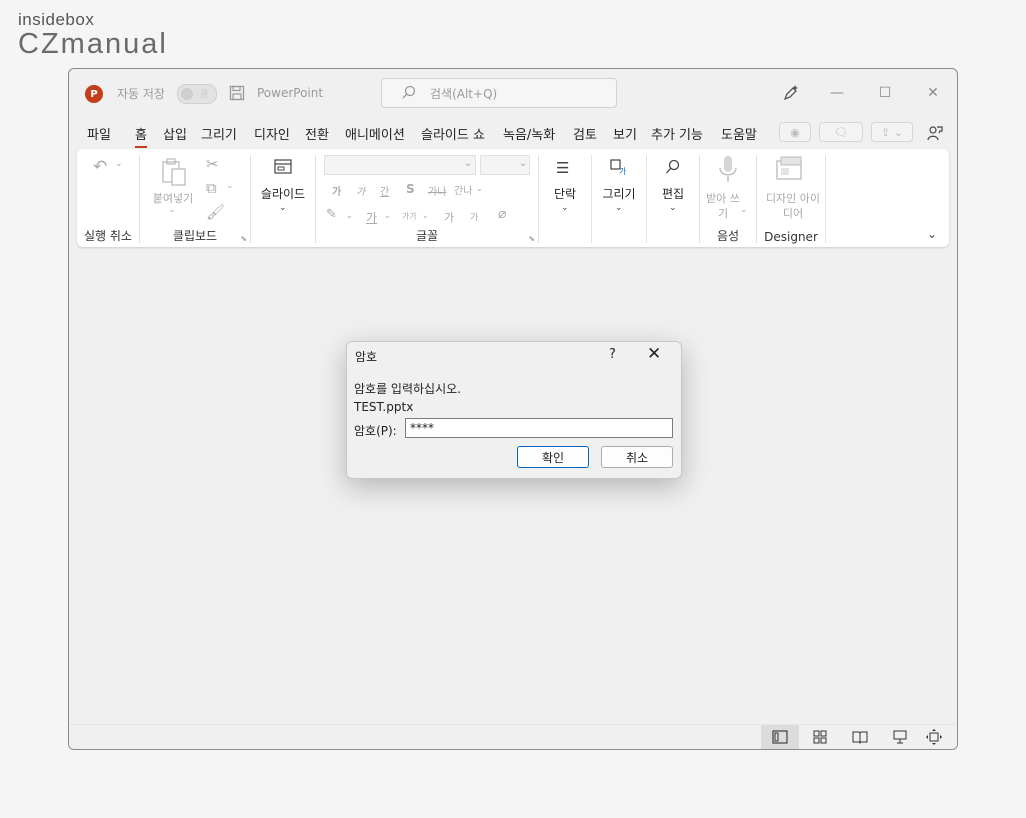 The image size is (1026, 818). What do you see at coordinates (141, 93) in the screenshot?
I see `autosave-label: 자동 저장` at bounding box center [141, 93].